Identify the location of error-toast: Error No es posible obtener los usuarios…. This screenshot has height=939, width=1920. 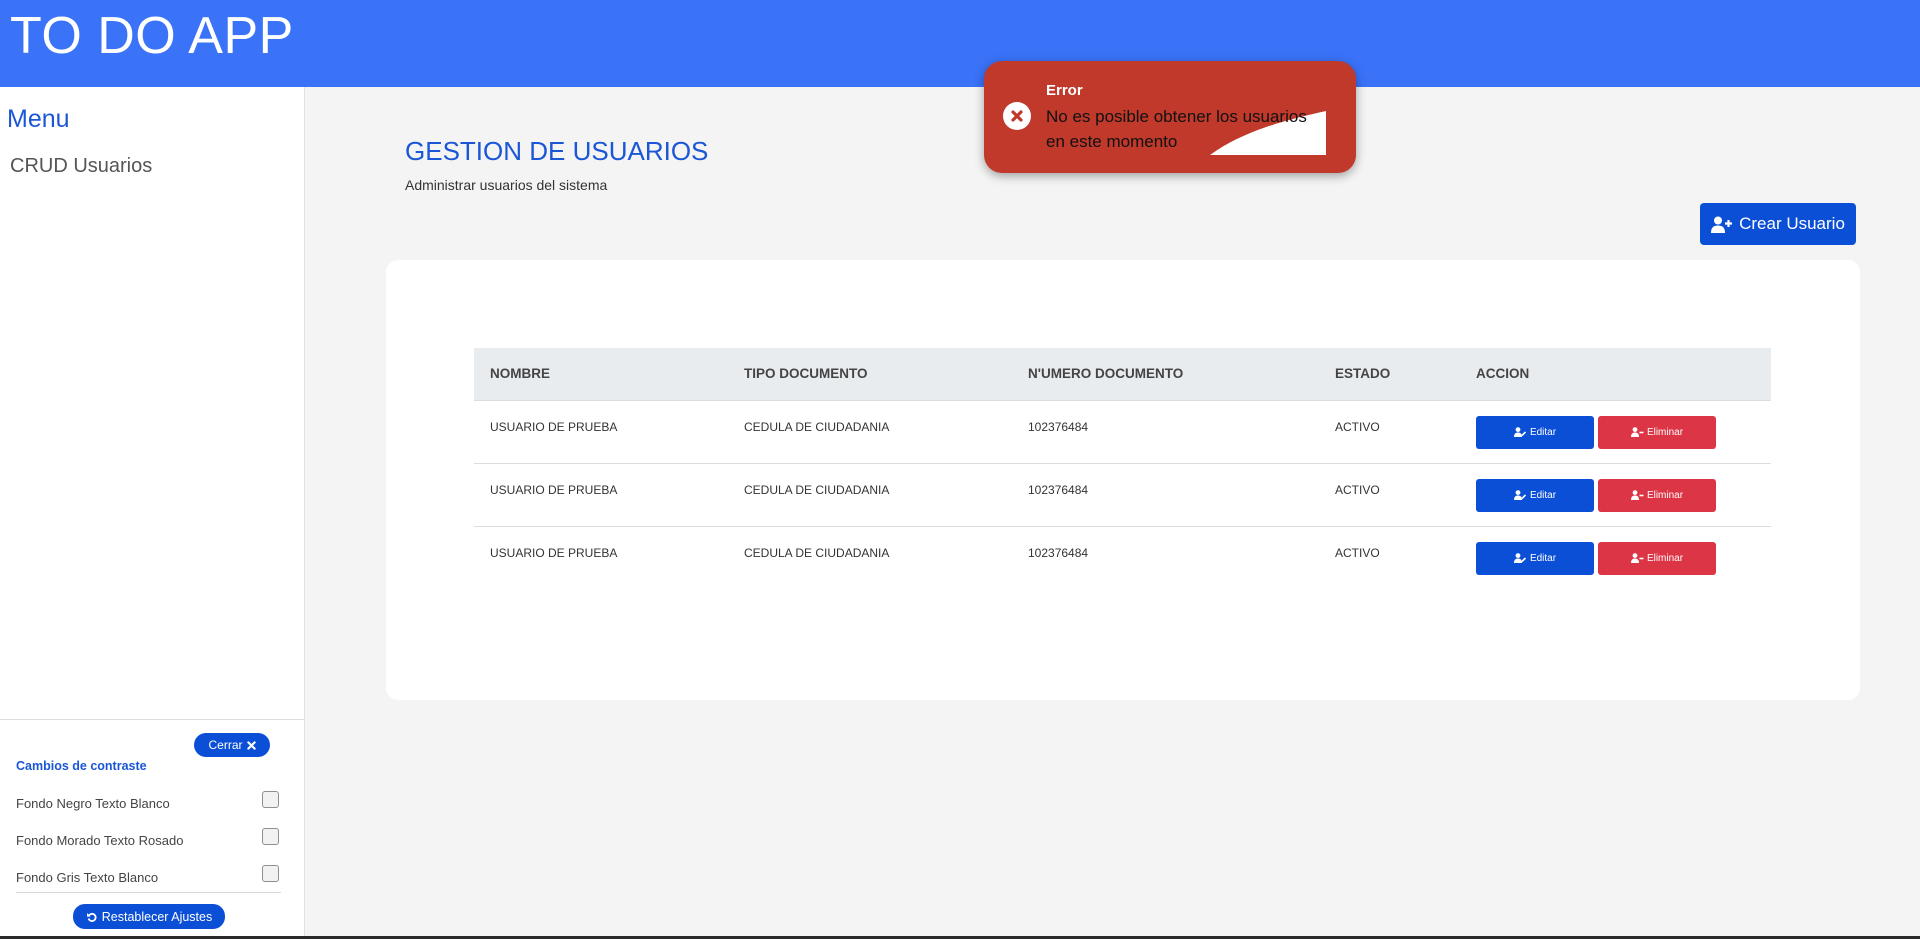
(1170, 117).